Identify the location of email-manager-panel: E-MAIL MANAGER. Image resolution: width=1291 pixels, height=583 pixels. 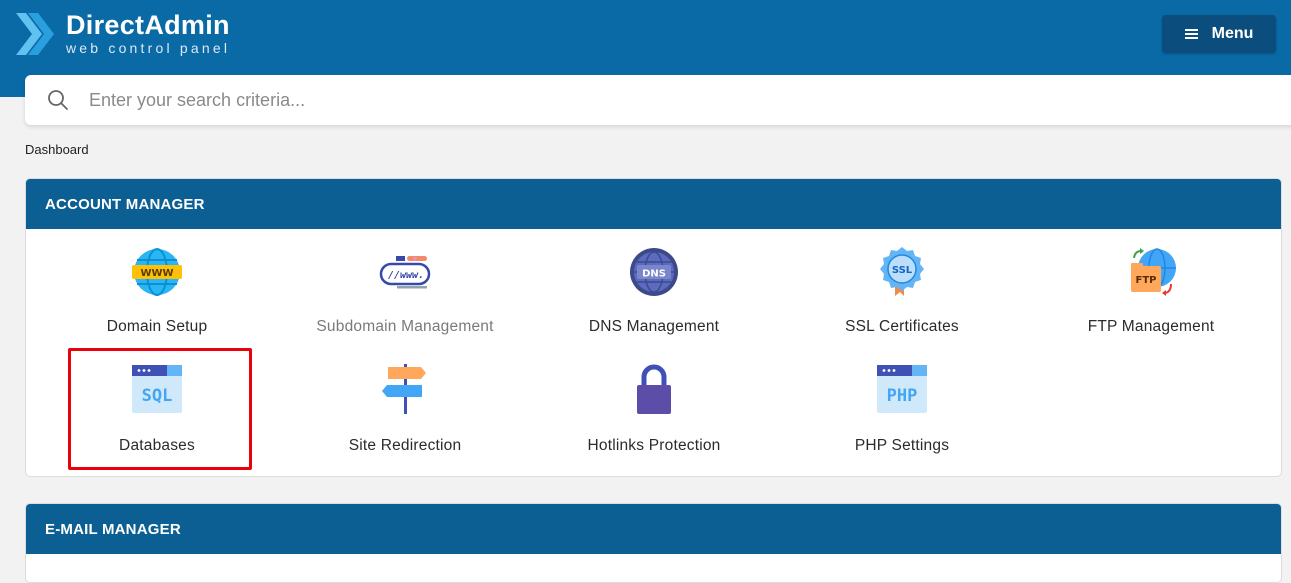
(653, 543).